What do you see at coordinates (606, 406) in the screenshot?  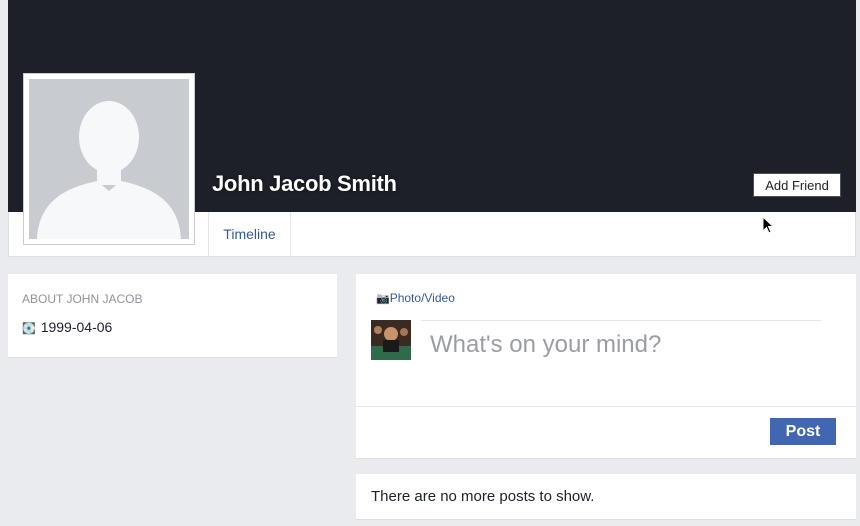 I see `composer-footer-divider` at bounding box center [606, 406].